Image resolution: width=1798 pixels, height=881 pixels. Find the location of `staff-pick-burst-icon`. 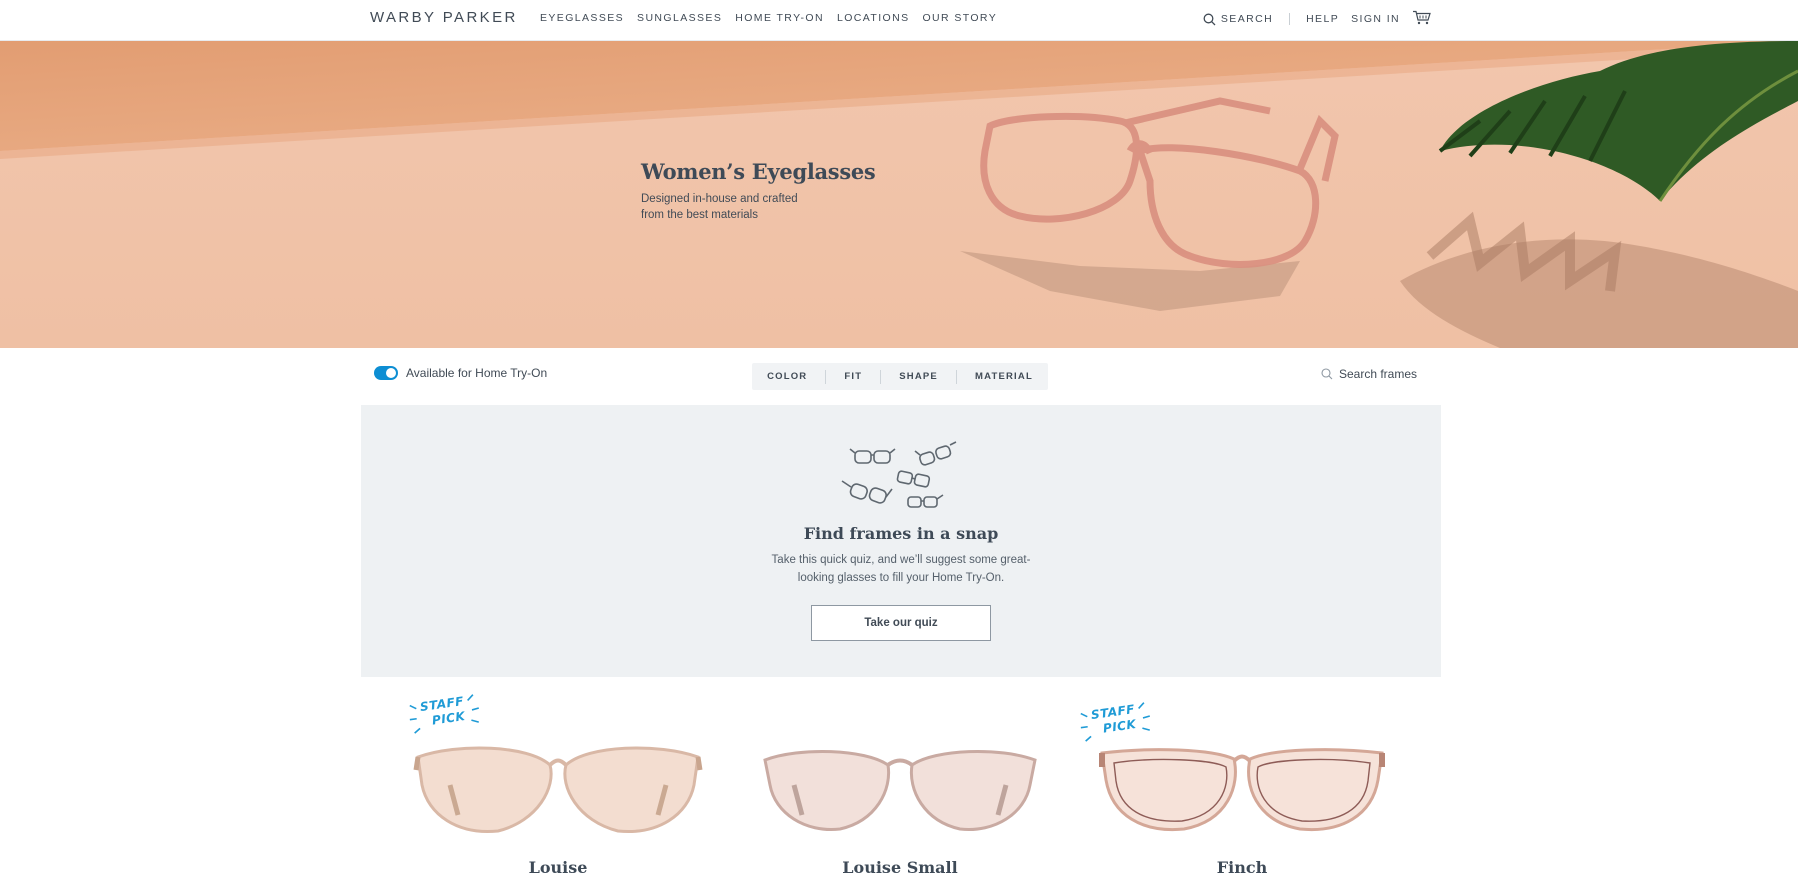

staff-pick-burst-icon is located at coordinates (444, 714).